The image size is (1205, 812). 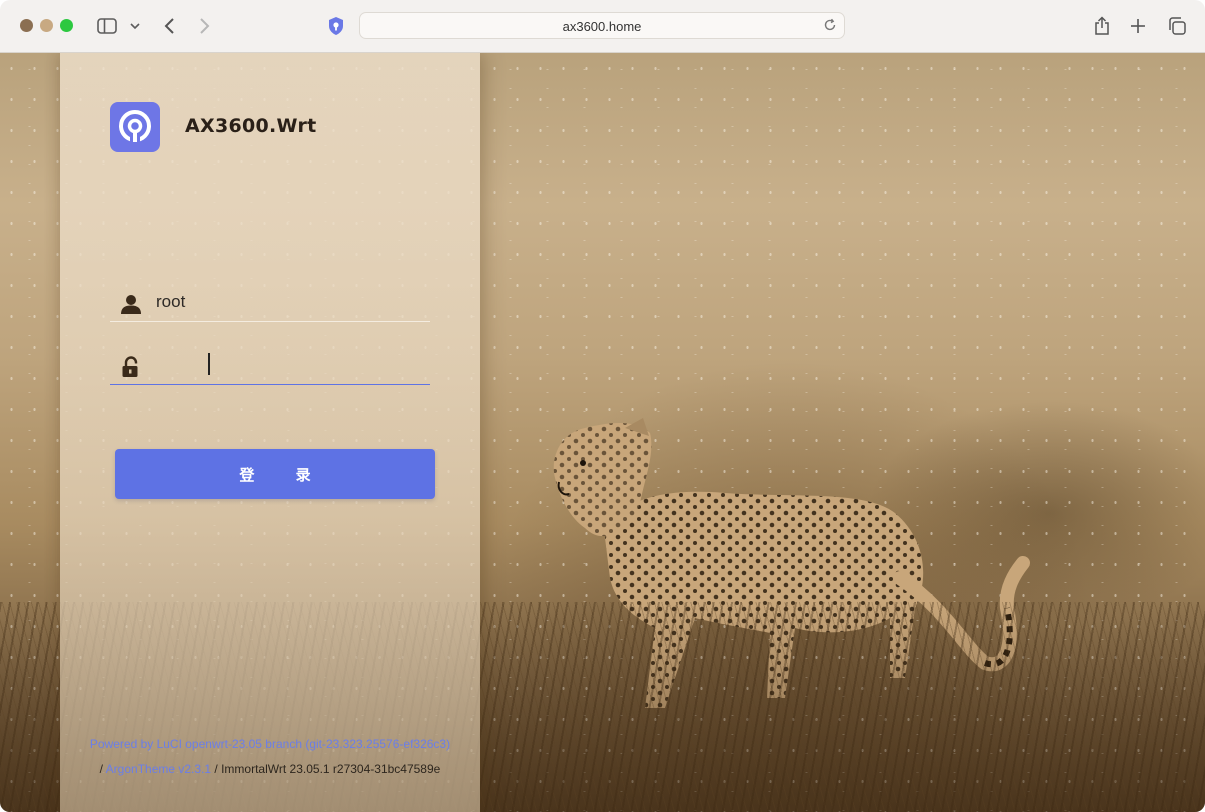 I want to click on url-text: ax3600.home, so click(x=602, y=26).